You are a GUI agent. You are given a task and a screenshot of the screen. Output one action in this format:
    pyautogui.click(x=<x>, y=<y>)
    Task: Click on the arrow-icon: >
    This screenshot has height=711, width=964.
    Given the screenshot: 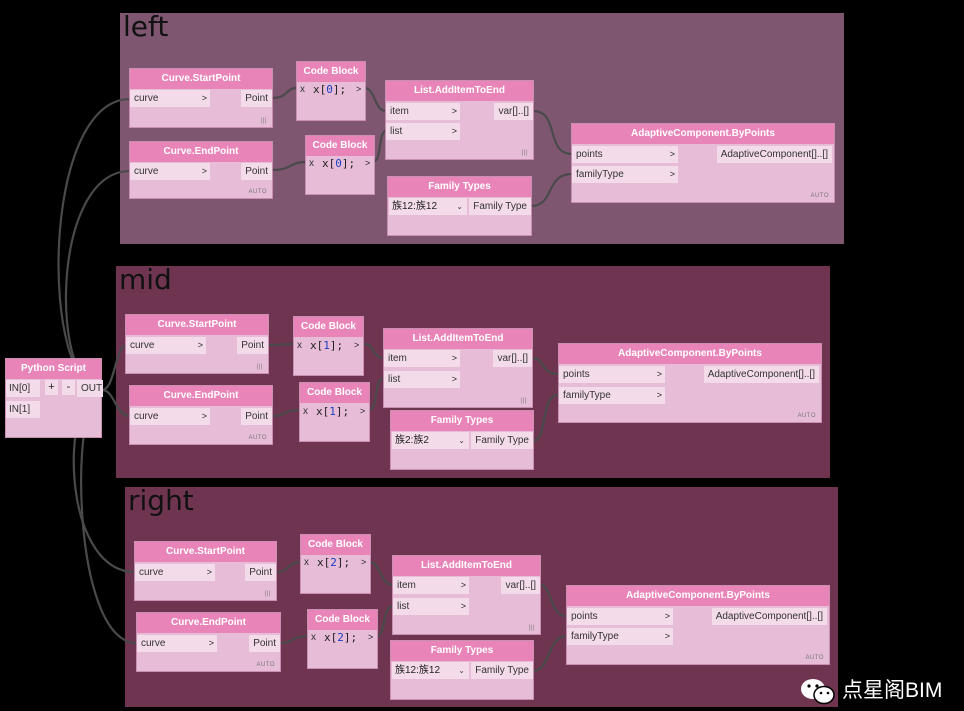 What is the action you would take?
    pyautogui.click(x=659, y=374)
    